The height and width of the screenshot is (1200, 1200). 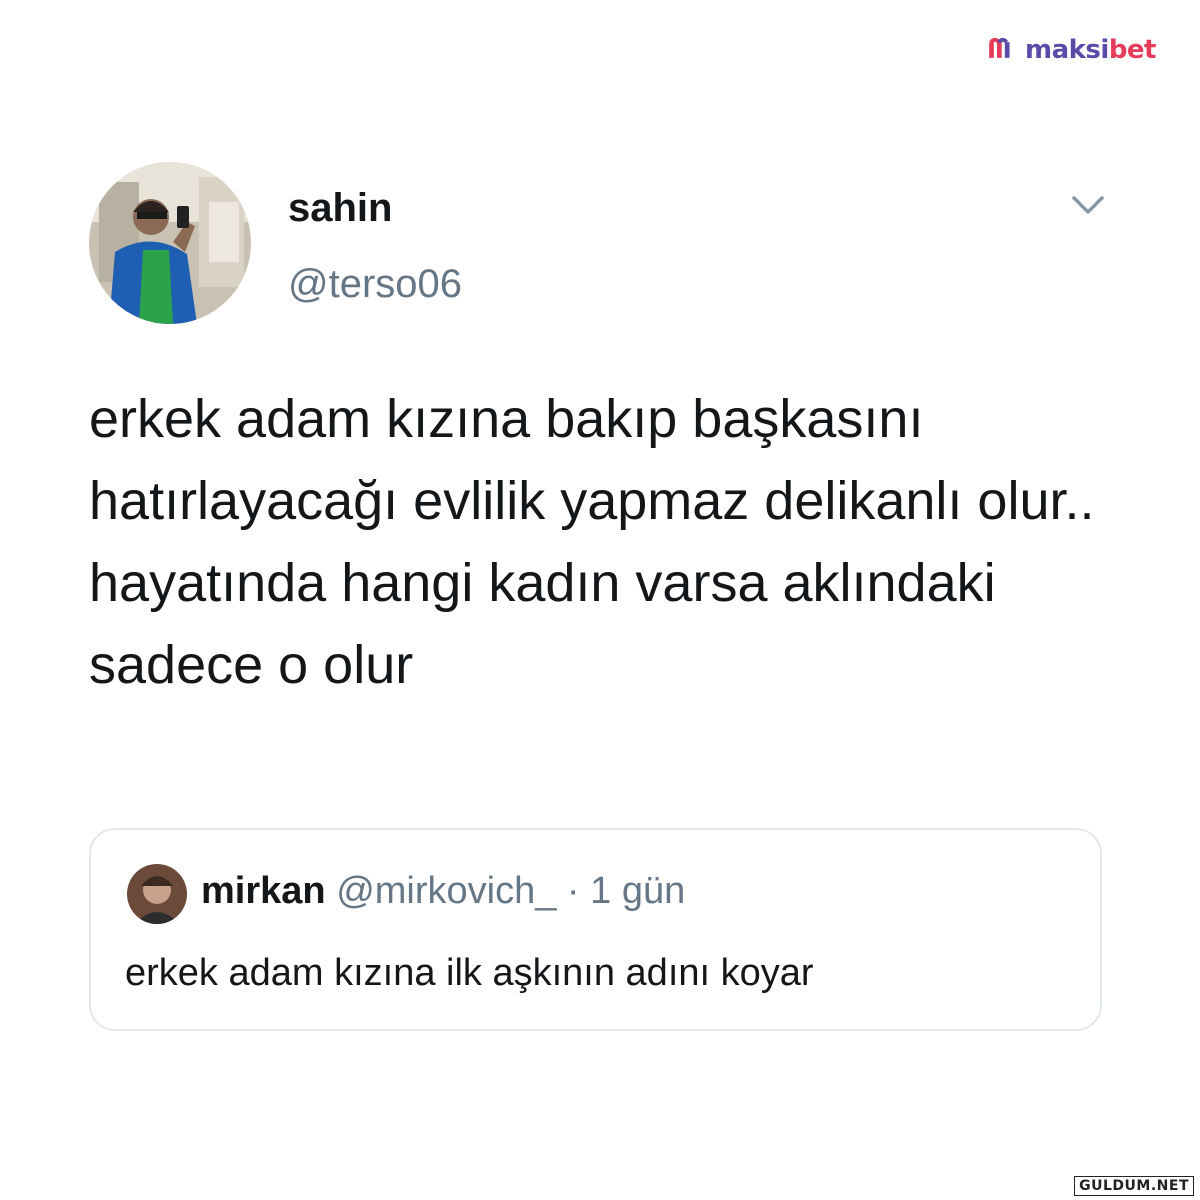 What do you see at coordinates (446, 891) in the screenshot?
I see `quoted-author-handle: @mirkovich_` at bounding box center [446, 891].